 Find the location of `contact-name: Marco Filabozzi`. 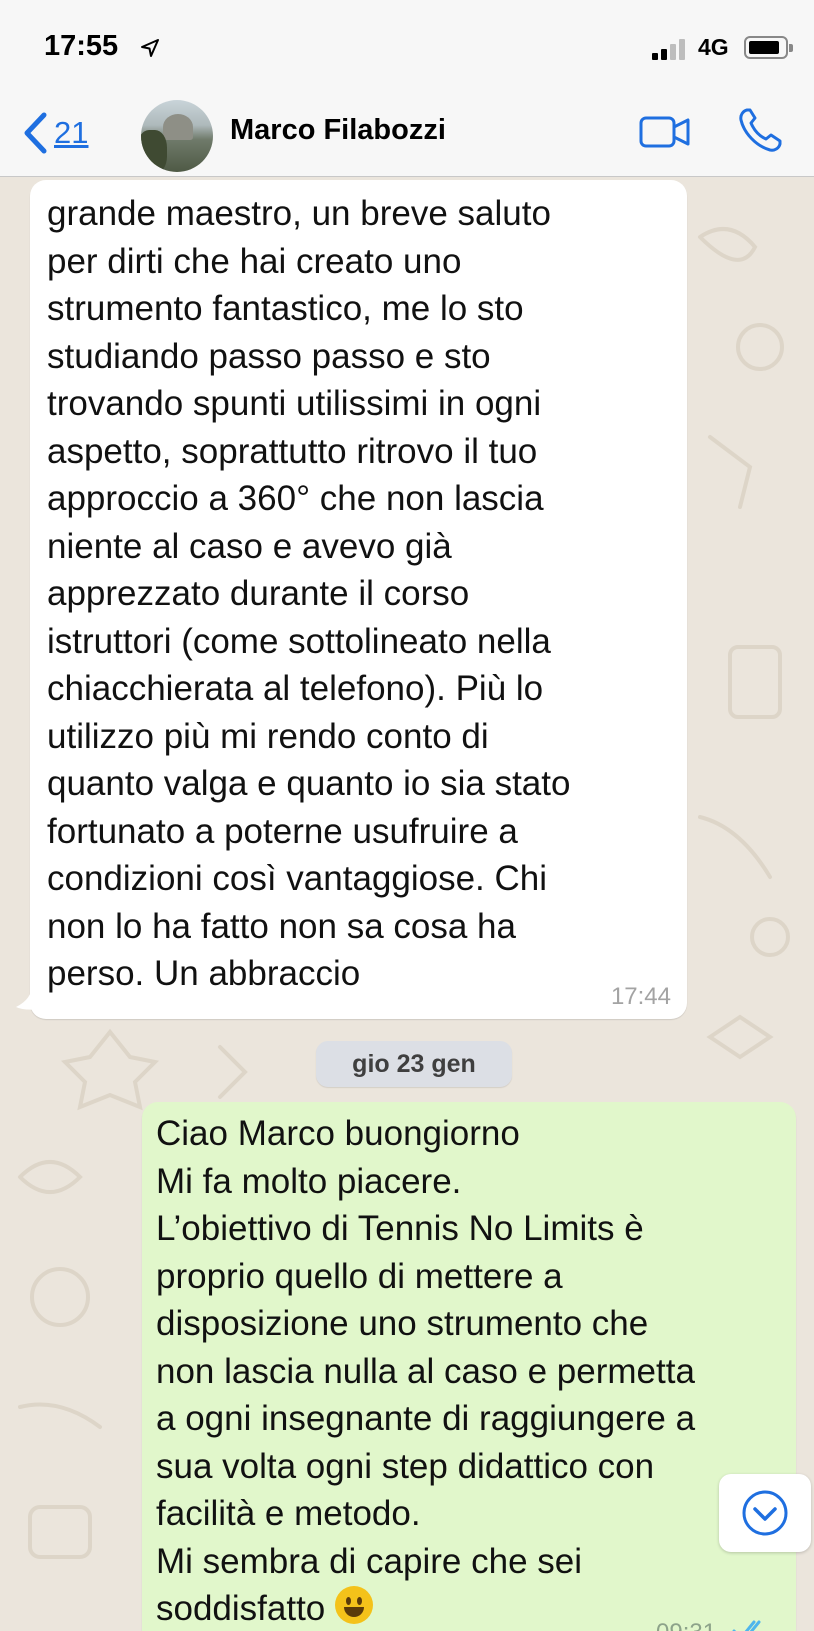

contact-name: Marco Filabozzi is located at coordinates (338, 130).